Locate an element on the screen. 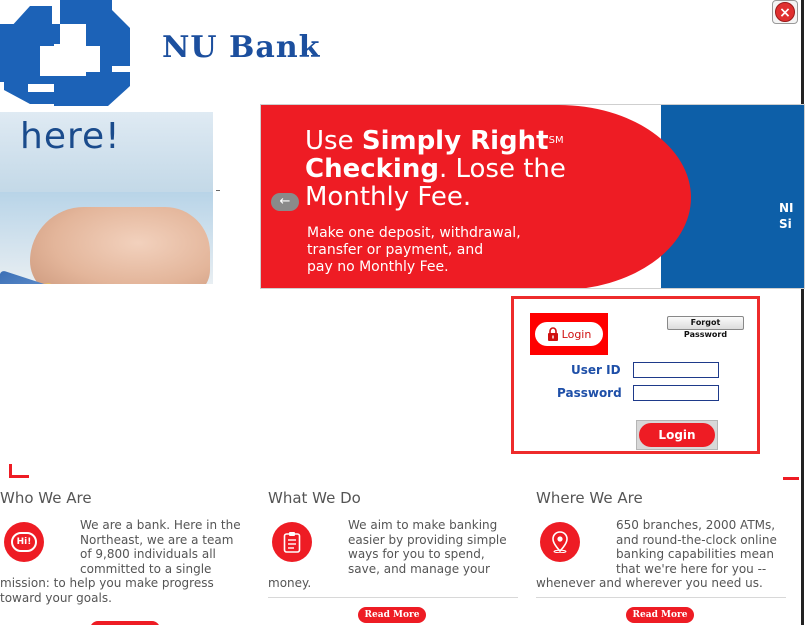  next-slide-peek: NI Si is located at coordinates (786, 216).